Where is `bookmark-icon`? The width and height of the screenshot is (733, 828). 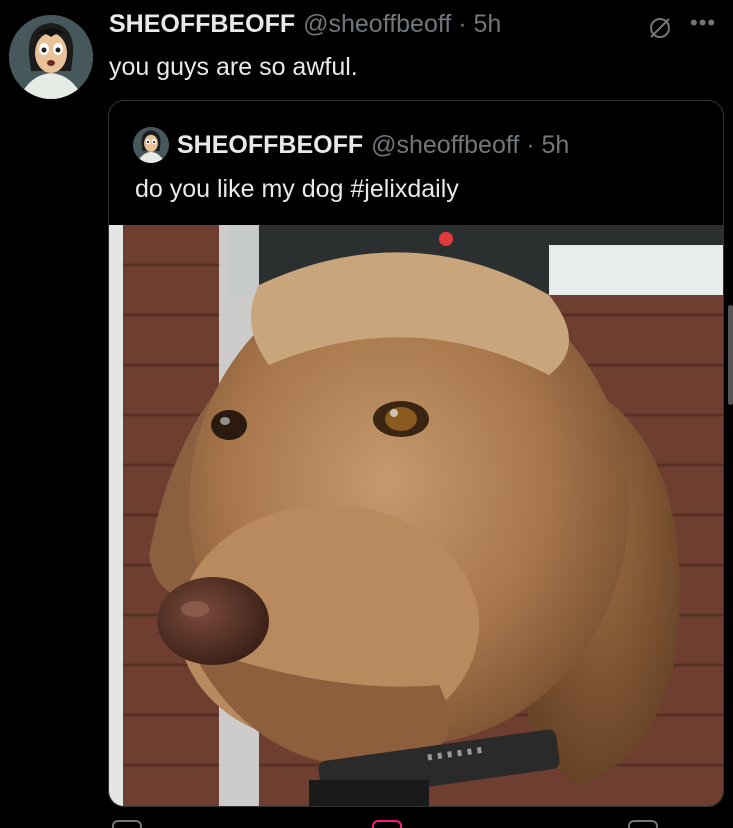
bookmark-icon is located at coordinates (643, 824).